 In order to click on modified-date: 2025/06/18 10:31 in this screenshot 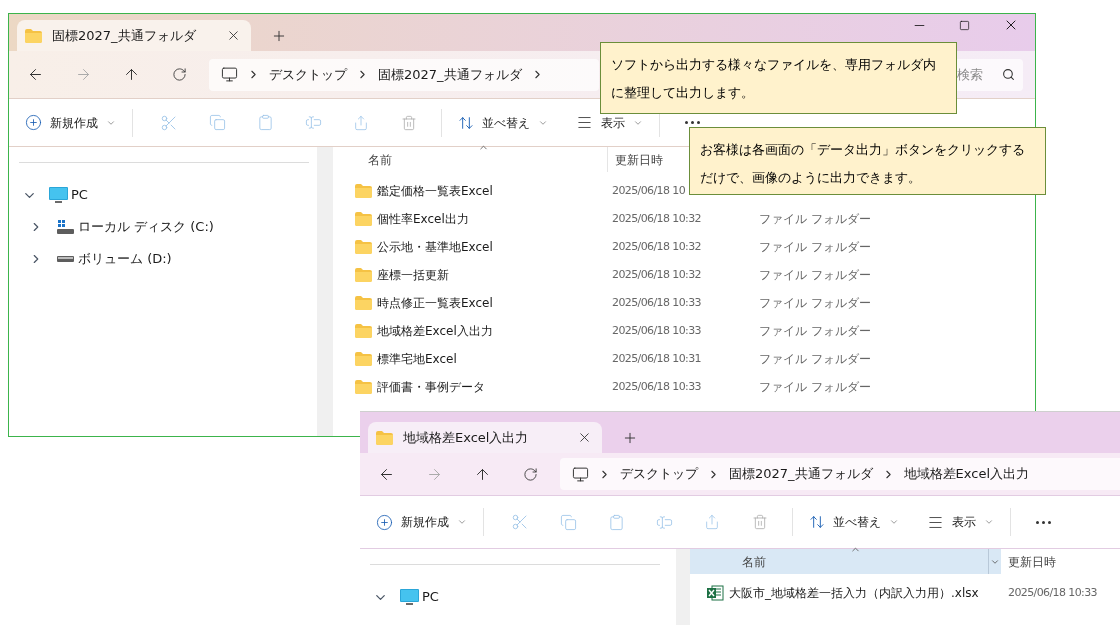, I will do `click(656, 358)`.